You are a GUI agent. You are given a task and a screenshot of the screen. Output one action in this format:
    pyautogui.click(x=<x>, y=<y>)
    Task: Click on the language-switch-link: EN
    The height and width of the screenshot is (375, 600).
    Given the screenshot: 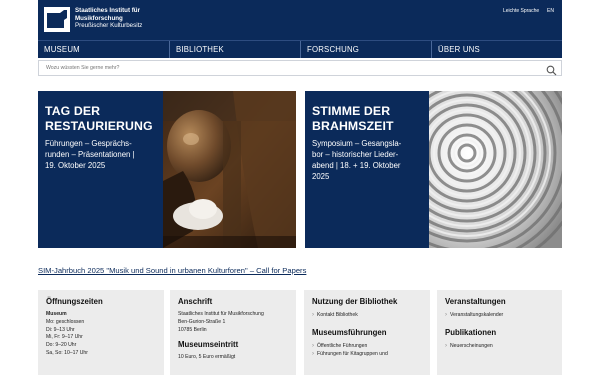 What is the action you would take?
    pyautogui.click(x=550, y=11)
    